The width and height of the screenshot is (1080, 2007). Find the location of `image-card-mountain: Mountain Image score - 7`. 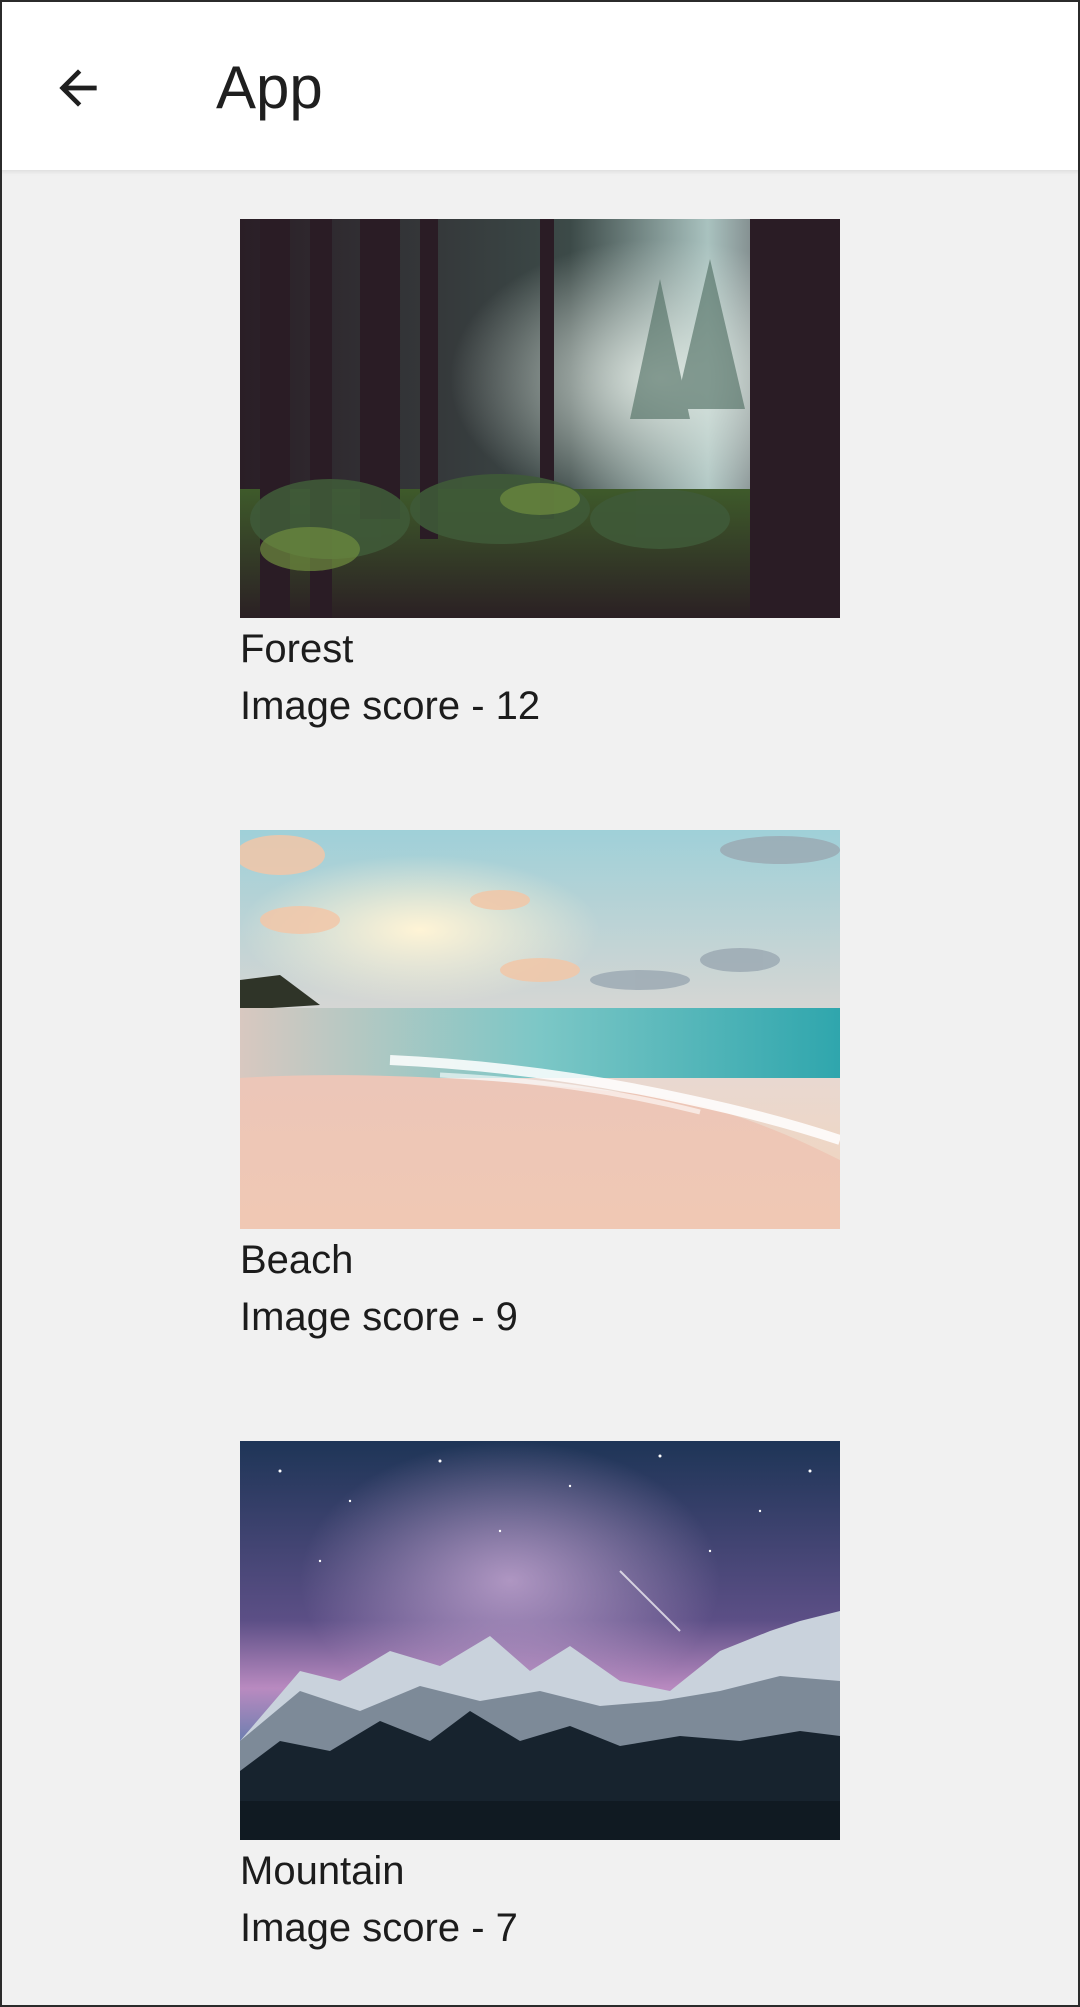

image-card-mountain: Mountain Image score - 7 is located at coordinates (540, 1699).